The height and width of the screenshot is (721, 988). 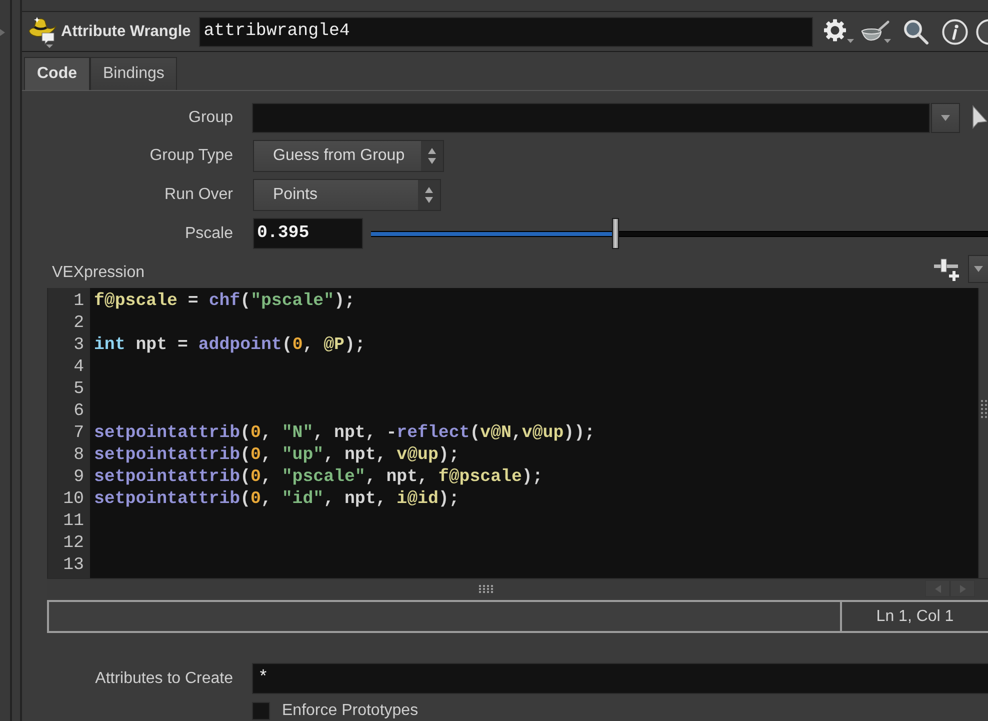 What do you see at coordinates (73, 522) in the screenshot?
I see `line-number: 11` at bounding box center [73, 522].